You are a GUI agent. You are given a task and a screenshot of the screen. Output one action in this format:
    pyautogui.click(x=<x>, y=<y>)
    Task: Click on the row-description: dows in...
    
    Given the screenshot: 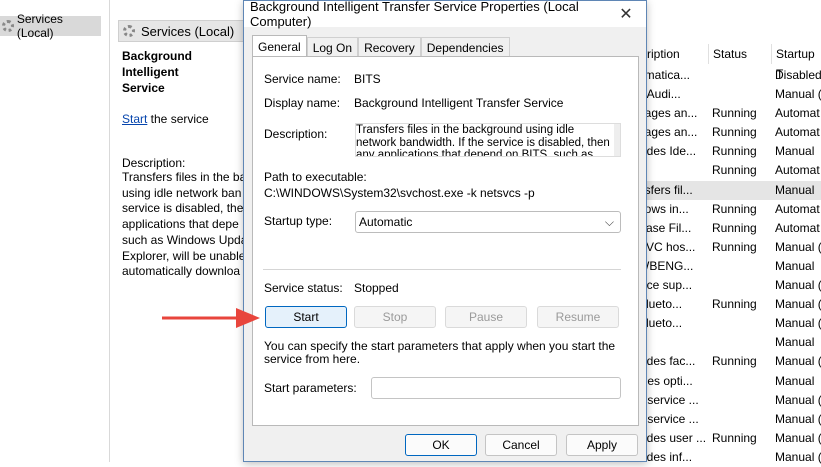 What is the action you would take?
    pyautogui.click(x=663, y=208)
    